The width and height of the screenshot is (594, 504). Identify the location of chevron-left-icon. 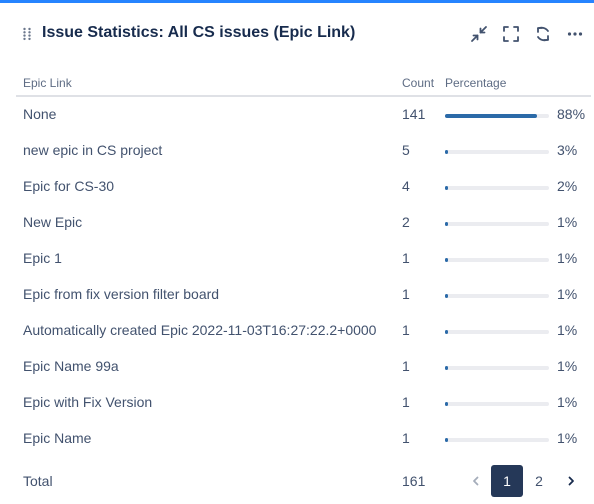
(476, 481).